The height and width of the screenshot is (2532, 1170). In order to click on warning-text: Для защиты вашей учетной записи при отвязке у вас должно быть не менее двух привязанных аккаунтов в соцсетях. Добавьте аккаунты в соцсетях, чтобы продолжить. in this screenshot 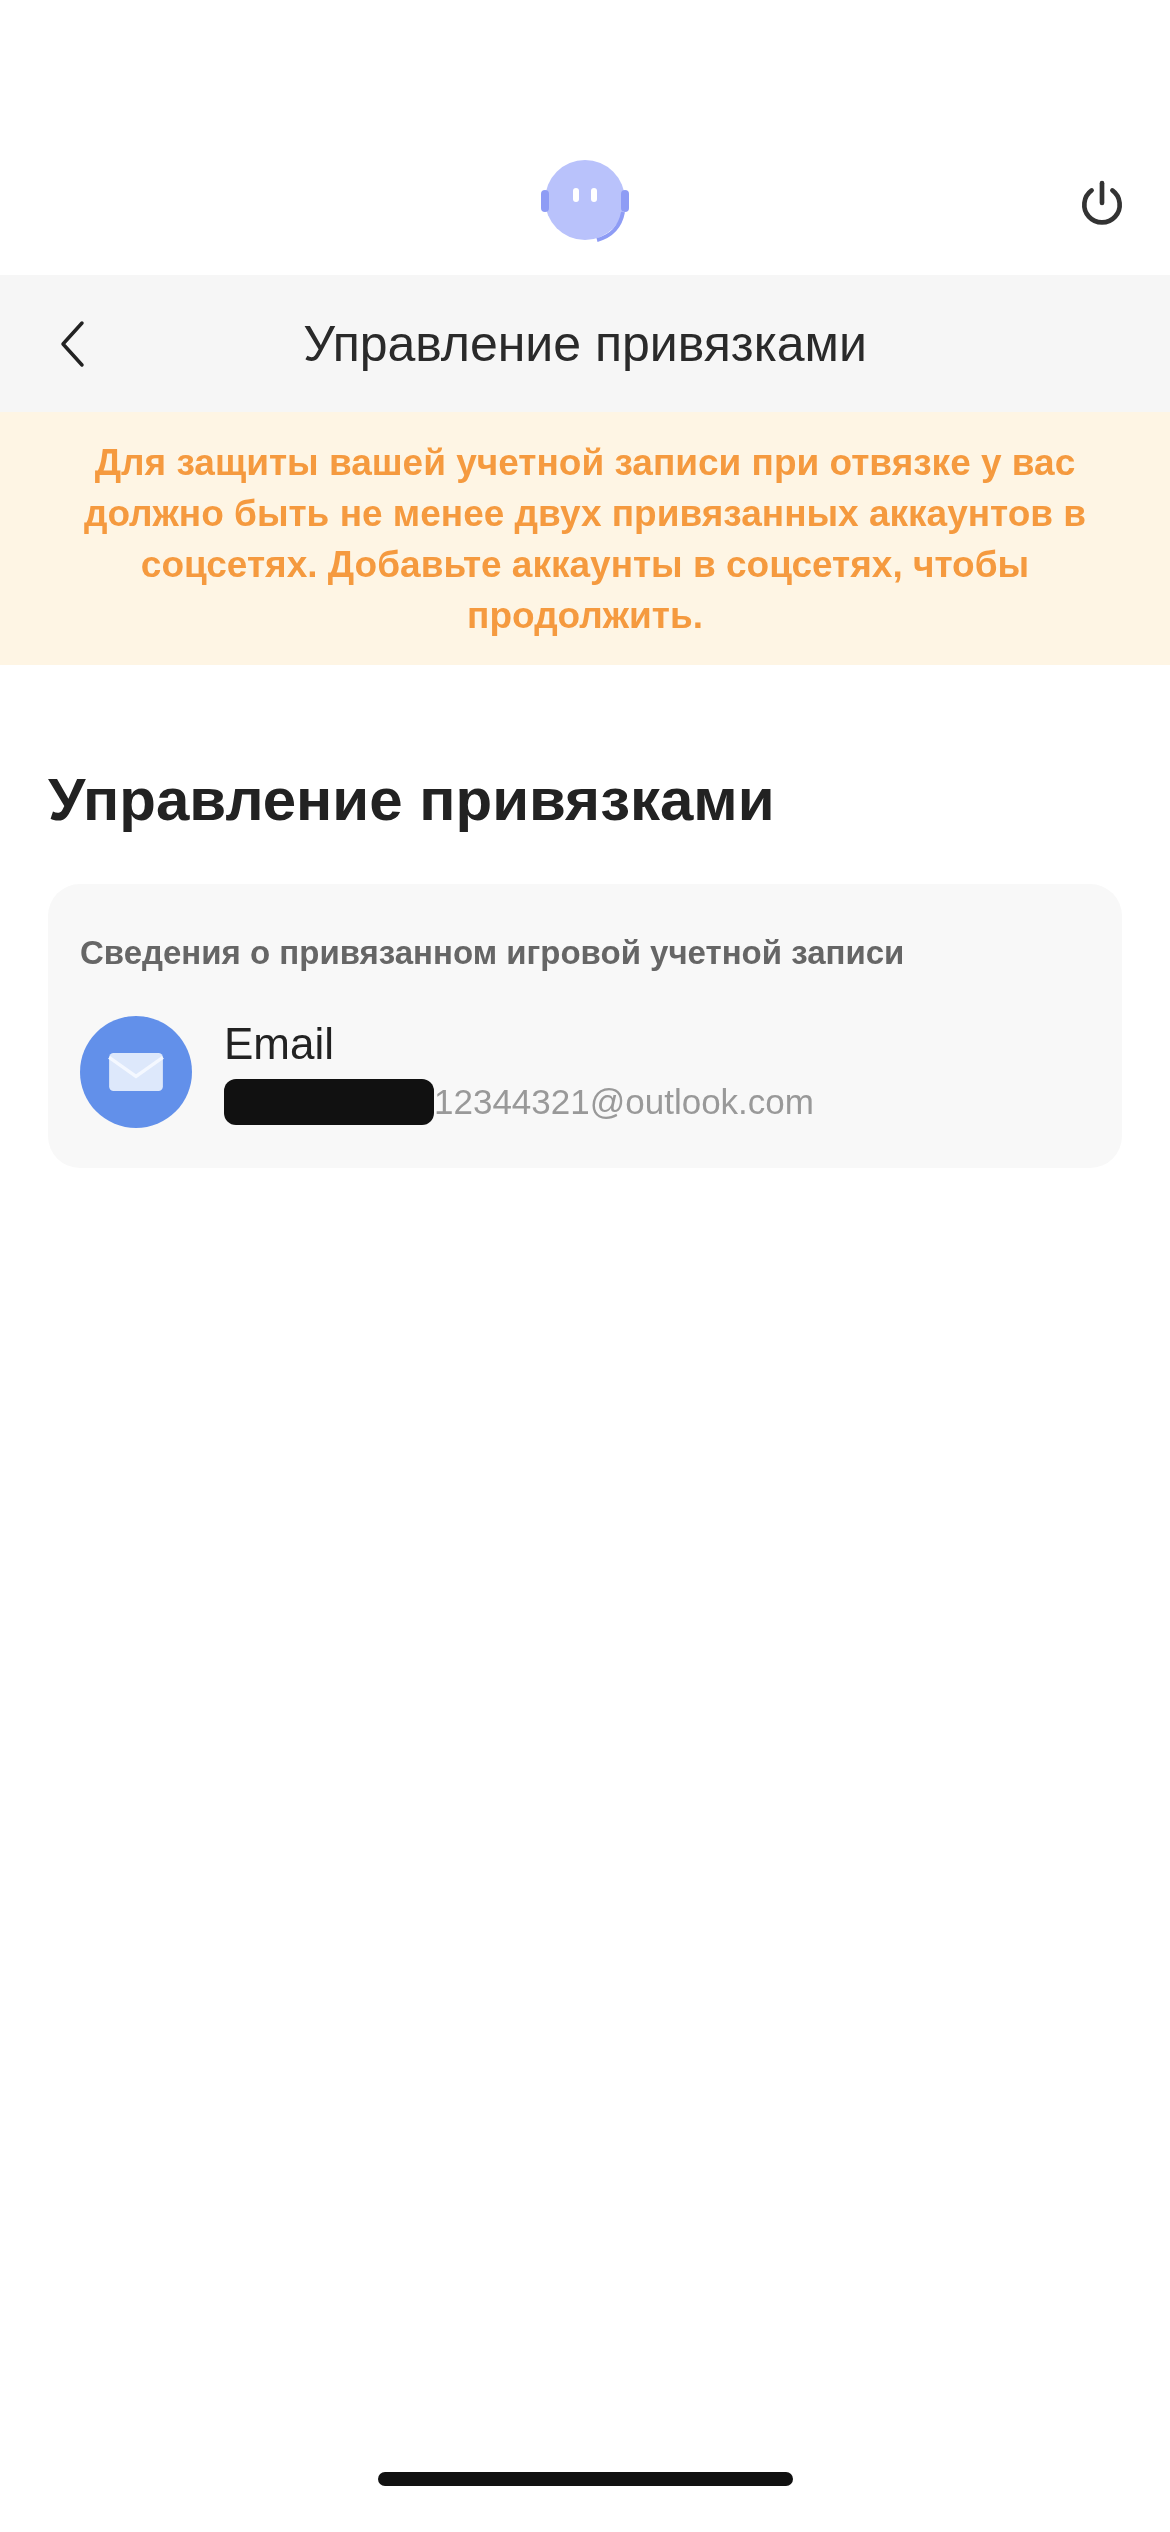, I will do `click(585, 539)`.